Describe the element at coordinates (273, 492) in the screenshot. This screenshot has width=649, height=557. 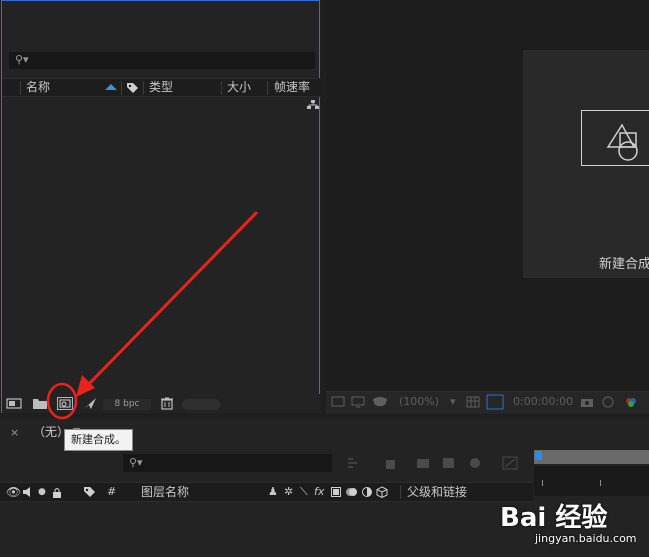
I see `shy-switch-icon: ♟` at that location.